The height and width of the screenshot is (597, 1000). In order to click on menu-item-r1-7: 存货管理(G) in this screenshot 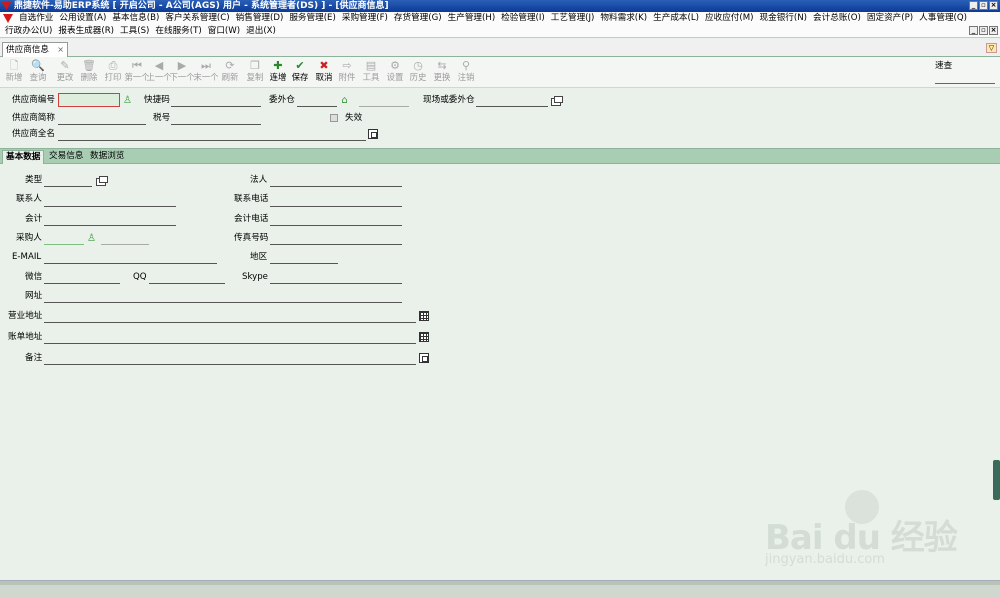, I will do `click(418, 18)`.